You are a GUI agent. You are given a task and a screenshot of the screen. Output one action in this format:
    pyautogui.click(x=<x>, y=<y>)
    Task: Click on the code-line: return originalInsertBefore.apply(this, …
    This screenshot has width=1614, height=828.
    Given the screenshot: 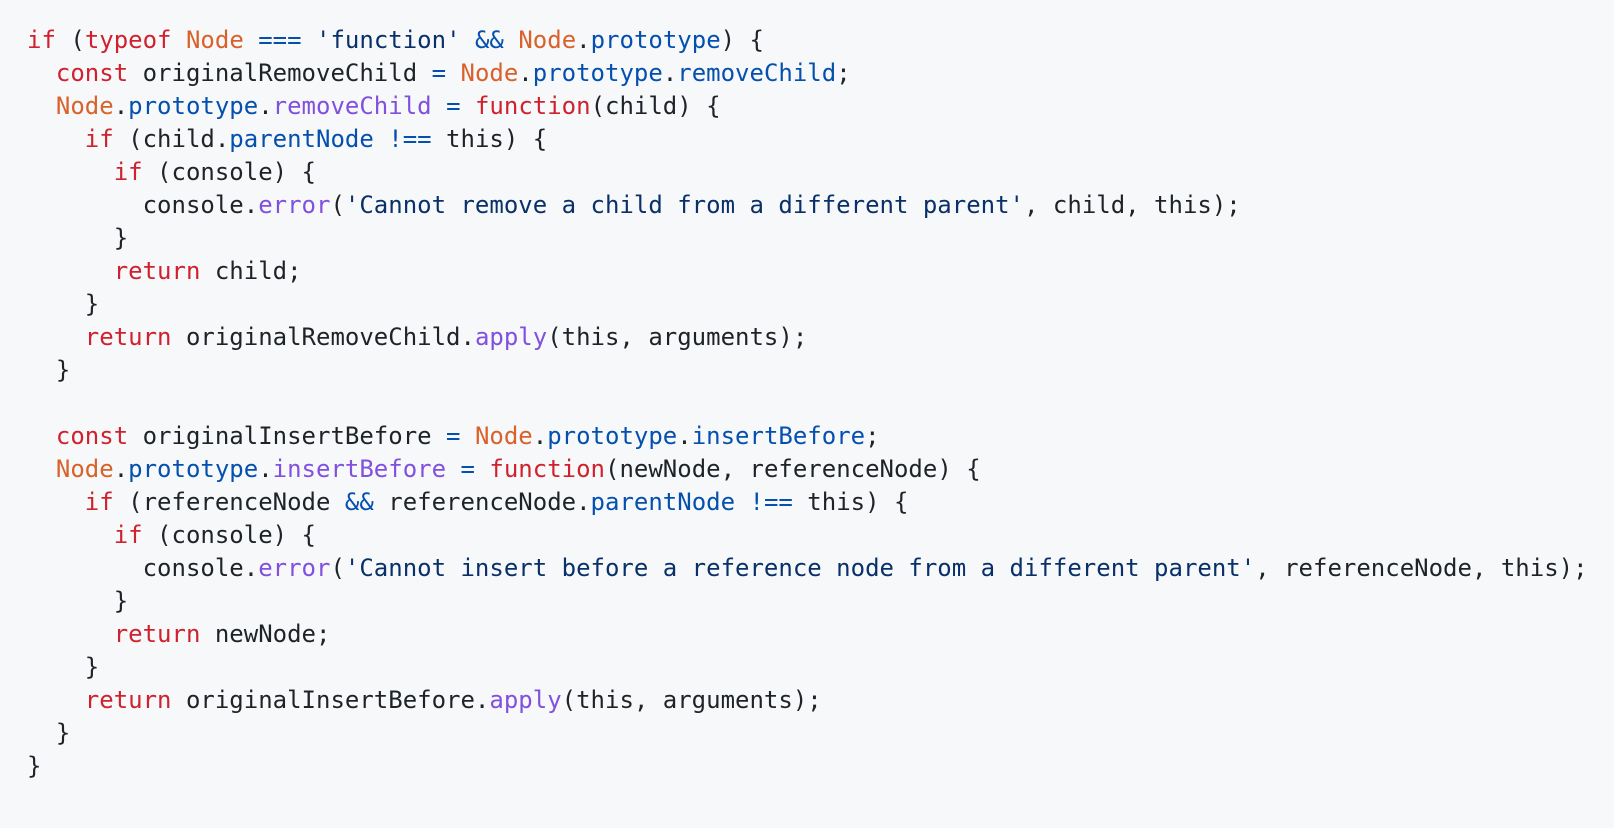 What is the action you would take?
    pyautogui.click(x=807, y=700)
    